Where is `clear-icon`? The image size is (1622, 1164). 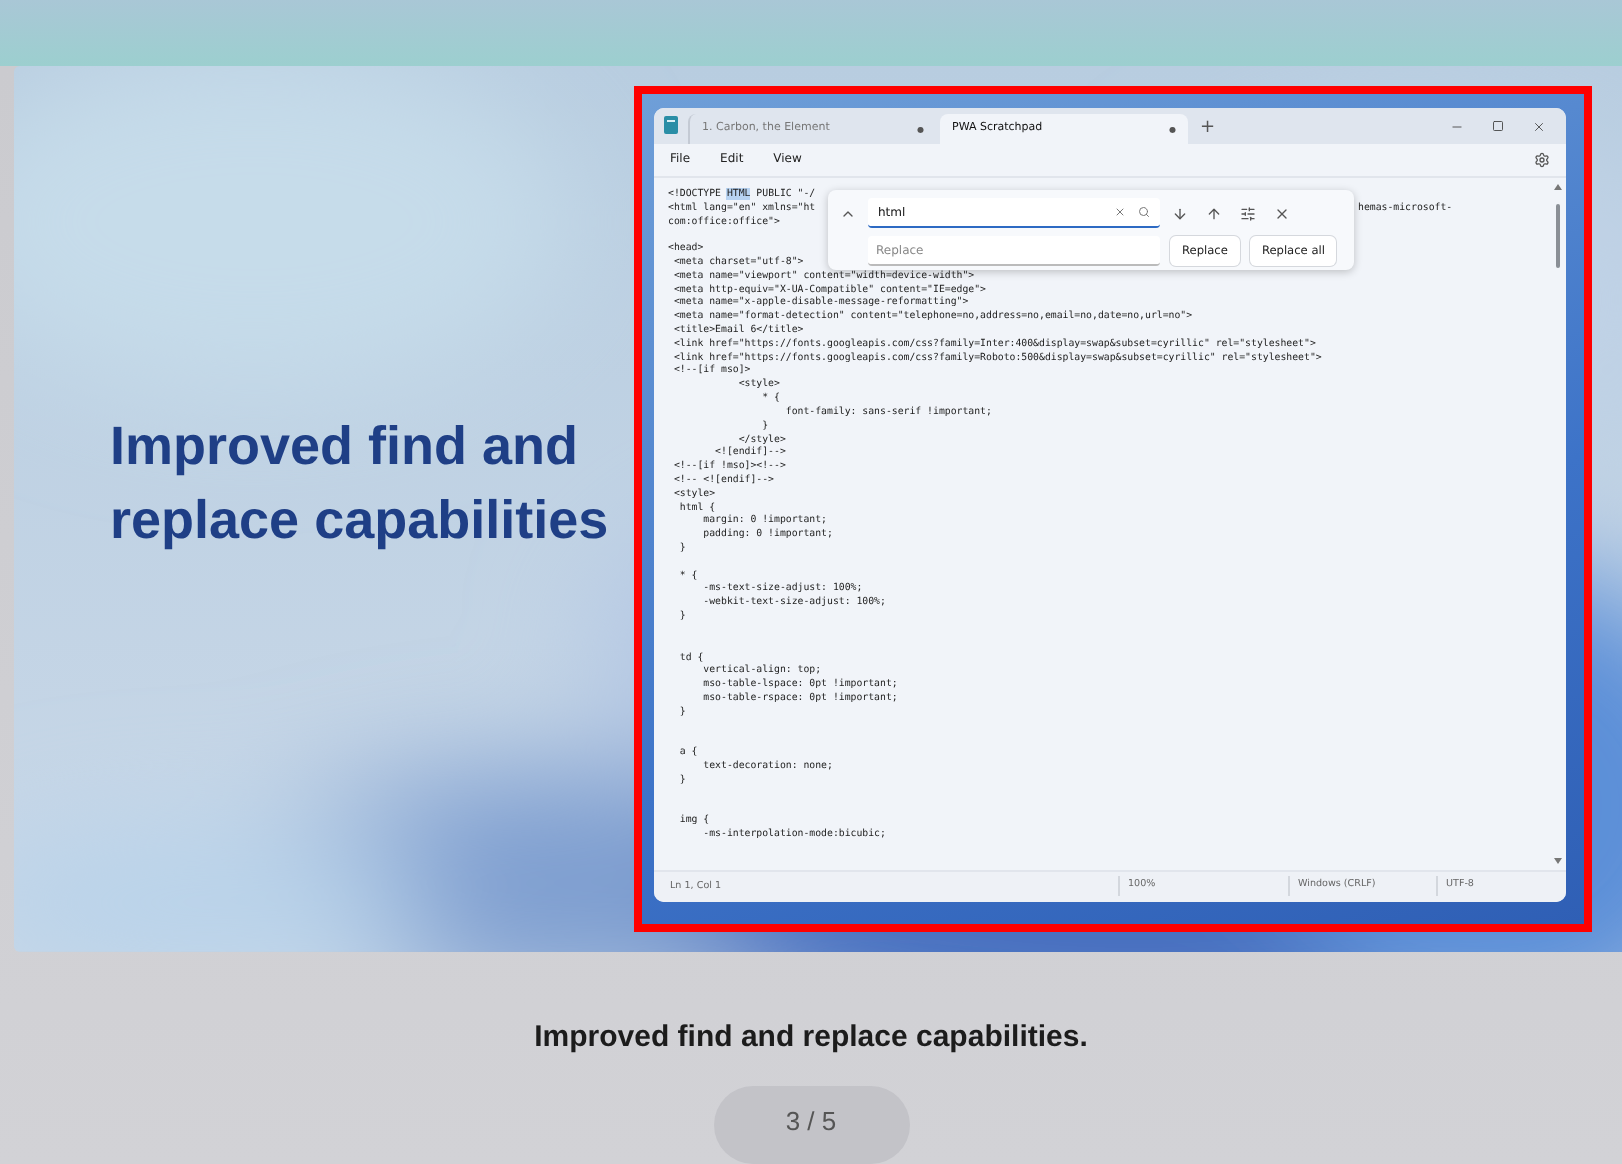 clear-icon is located at coordinates (1120, 212).